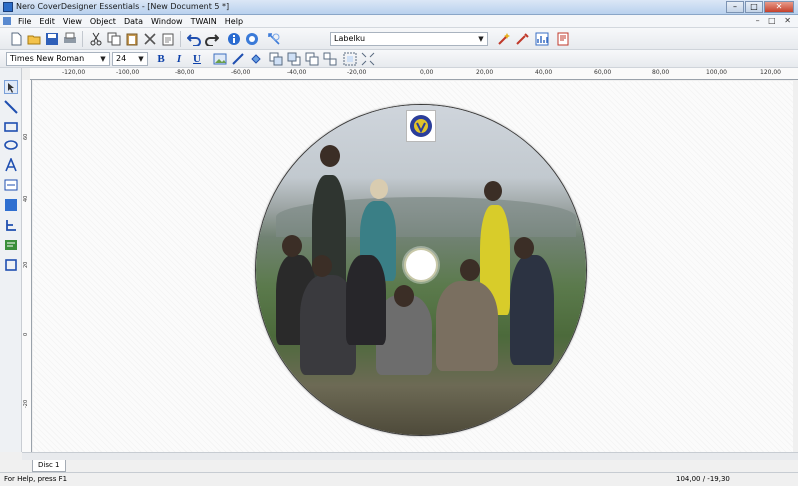  Describe the element at coordinates (26, 136) in the screenshot. I see `ruler-tick: 60` at that location.